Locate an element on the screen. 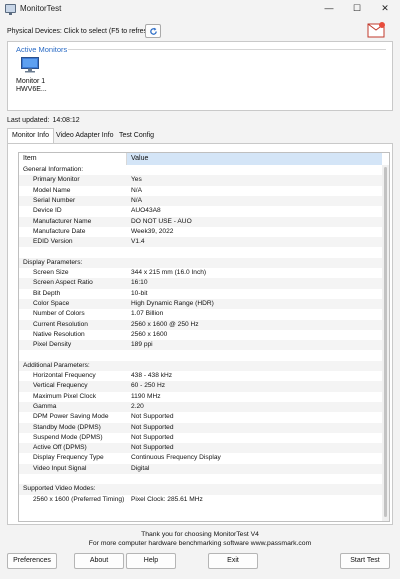 The height and width of the screenshot is (579, 400). row-value: 2.20 is located at coordinates (137, 406).